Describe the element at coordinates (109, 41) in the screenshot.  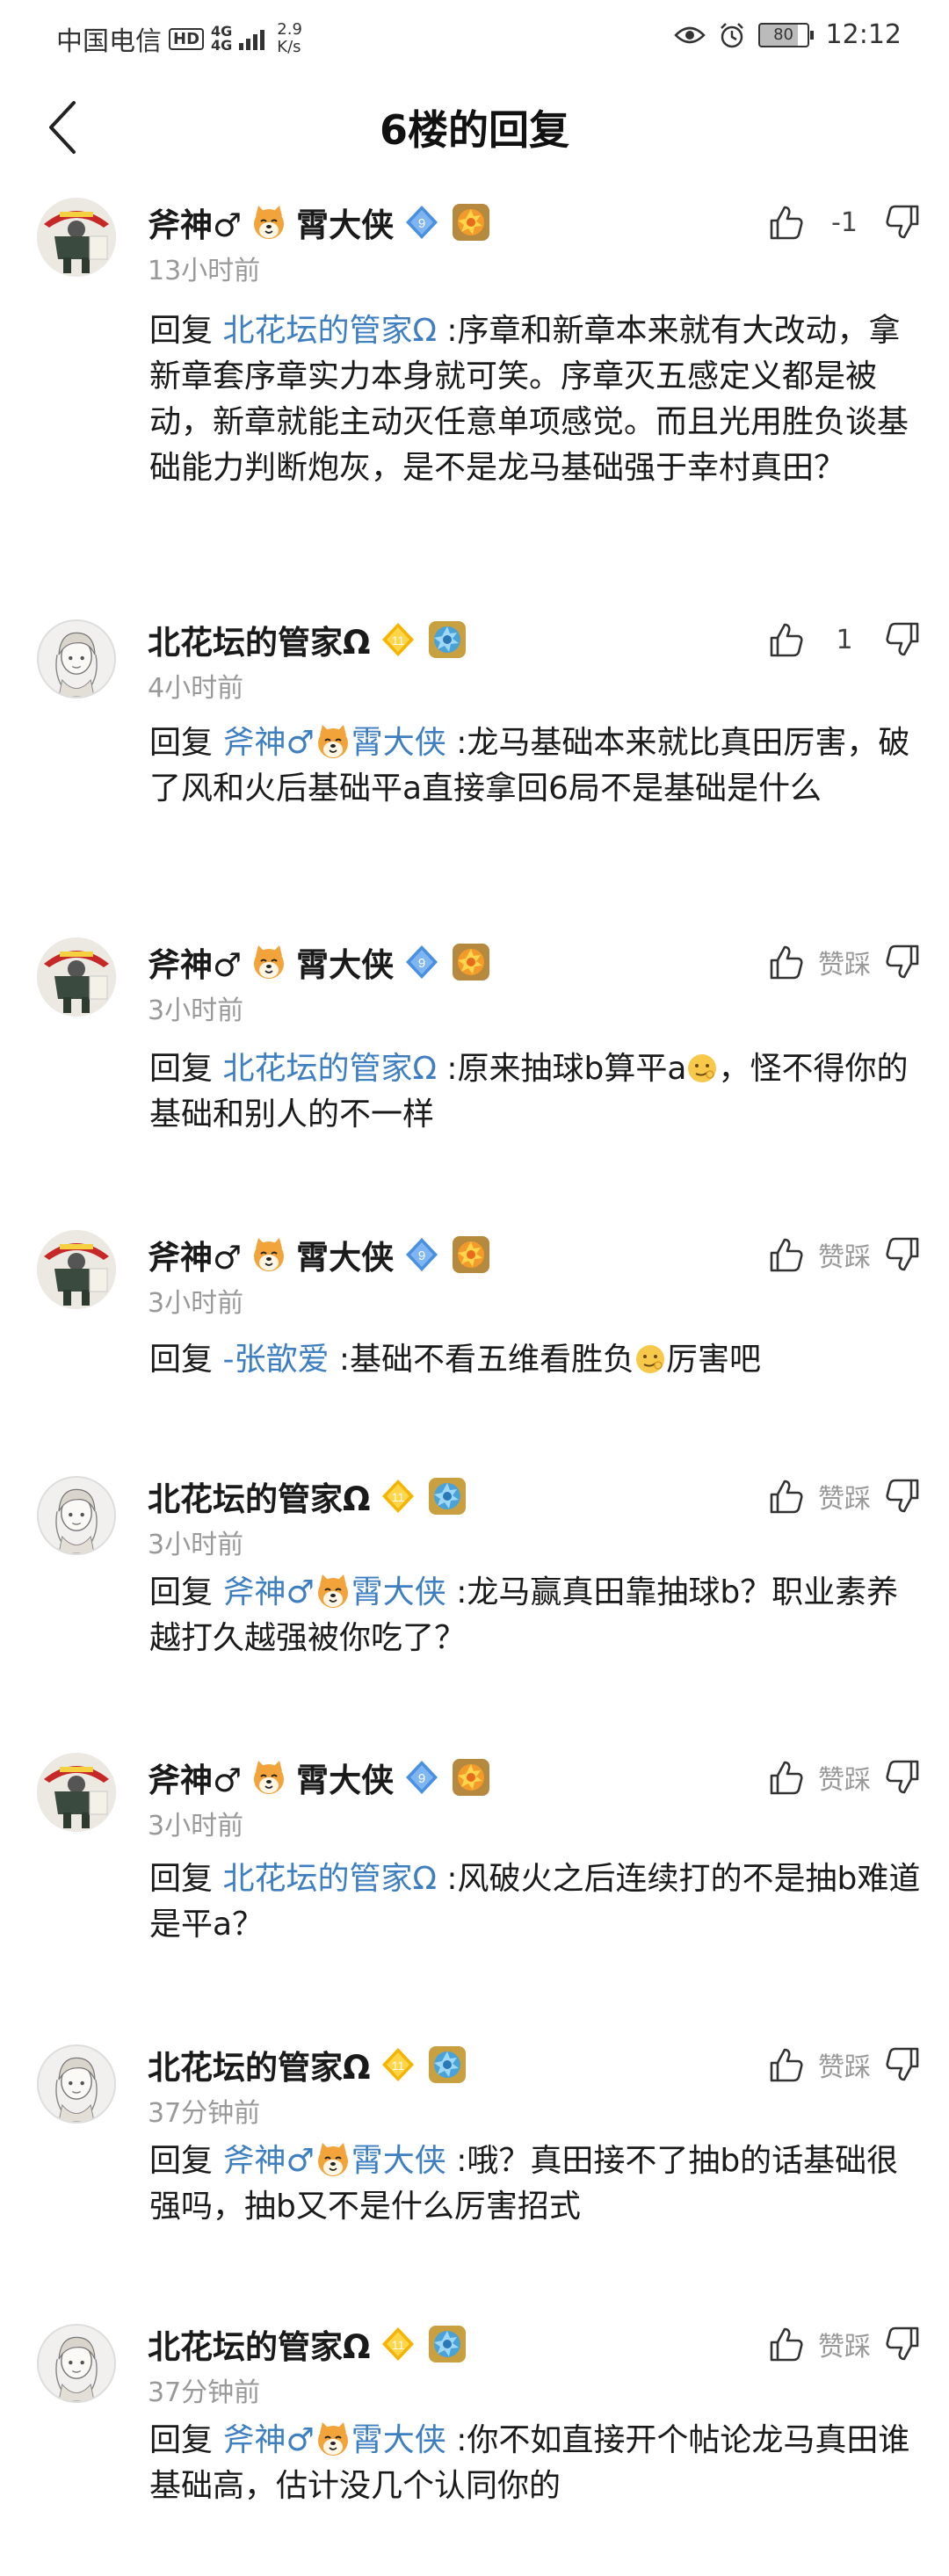
I see `carrier-label: 中国电信` at that location.